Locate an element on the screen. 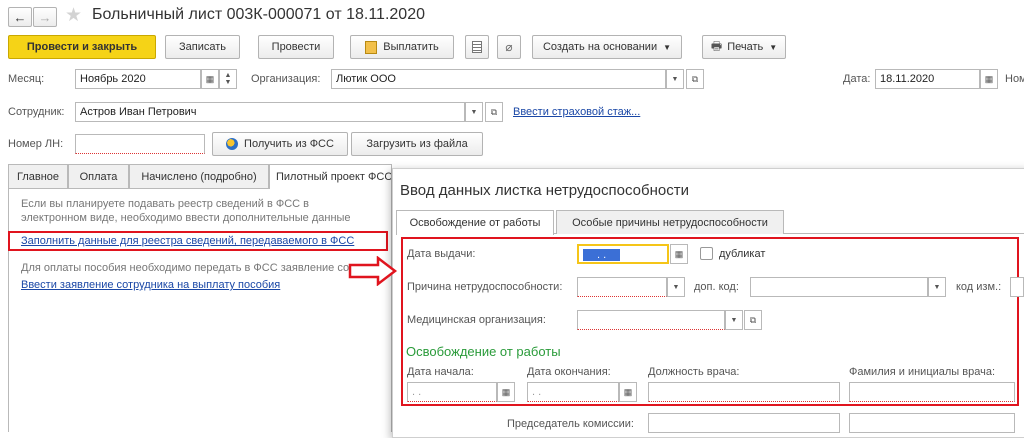 Image resolution: width=1024 pixels, height=438 pixels. document-list-button is located at coordinates (477, 47).